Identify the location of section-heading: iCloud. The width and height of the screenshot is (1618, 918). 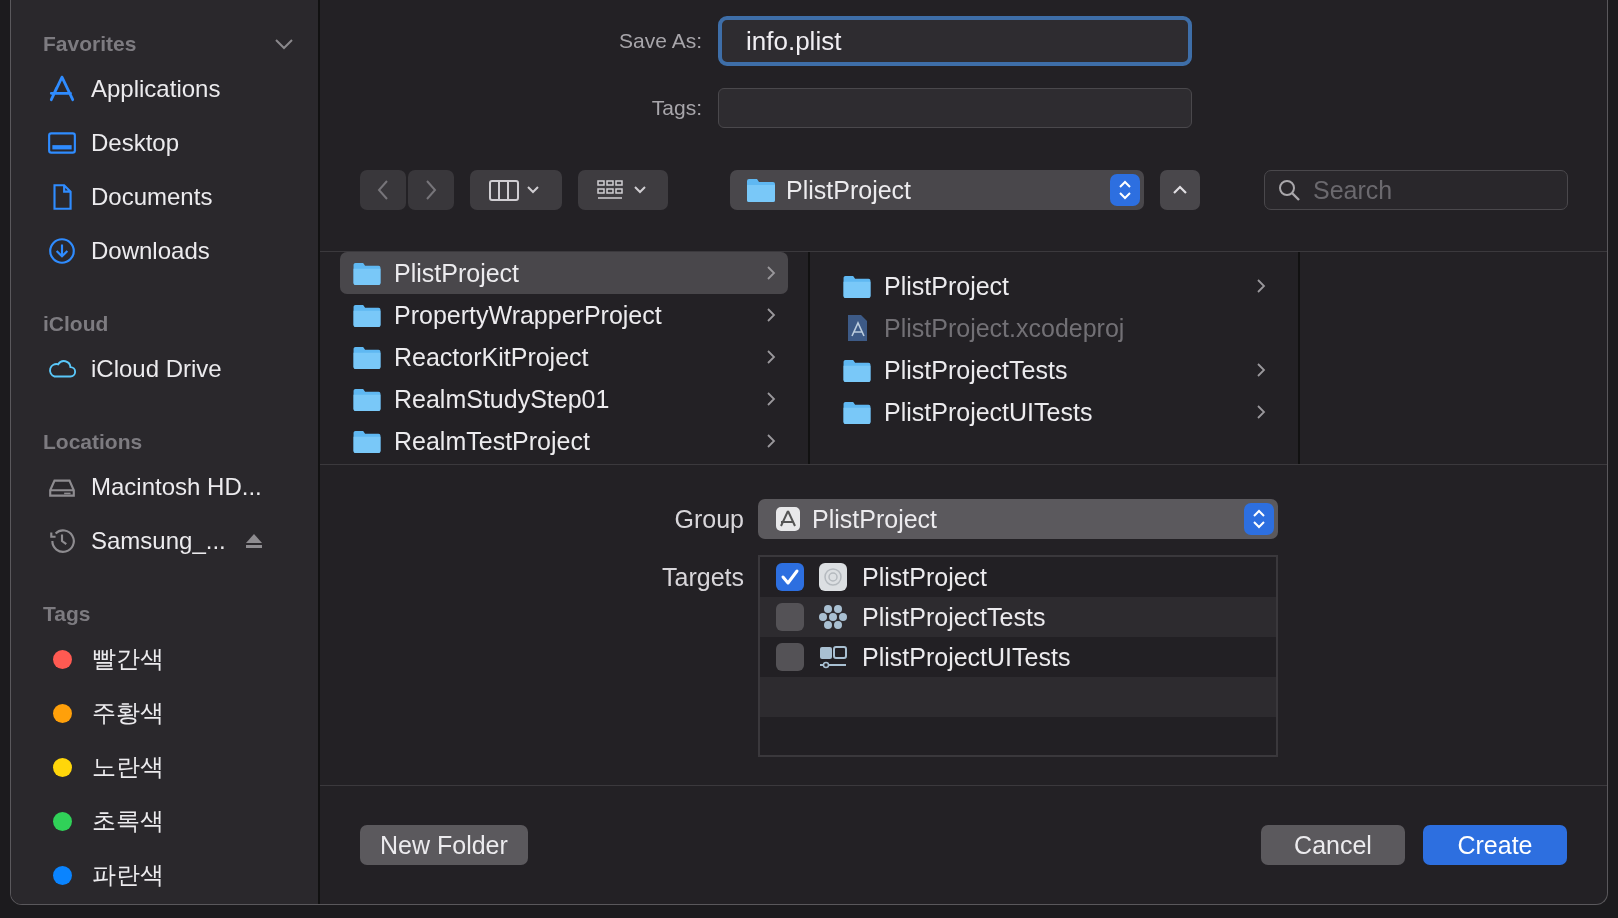
(76, 324).